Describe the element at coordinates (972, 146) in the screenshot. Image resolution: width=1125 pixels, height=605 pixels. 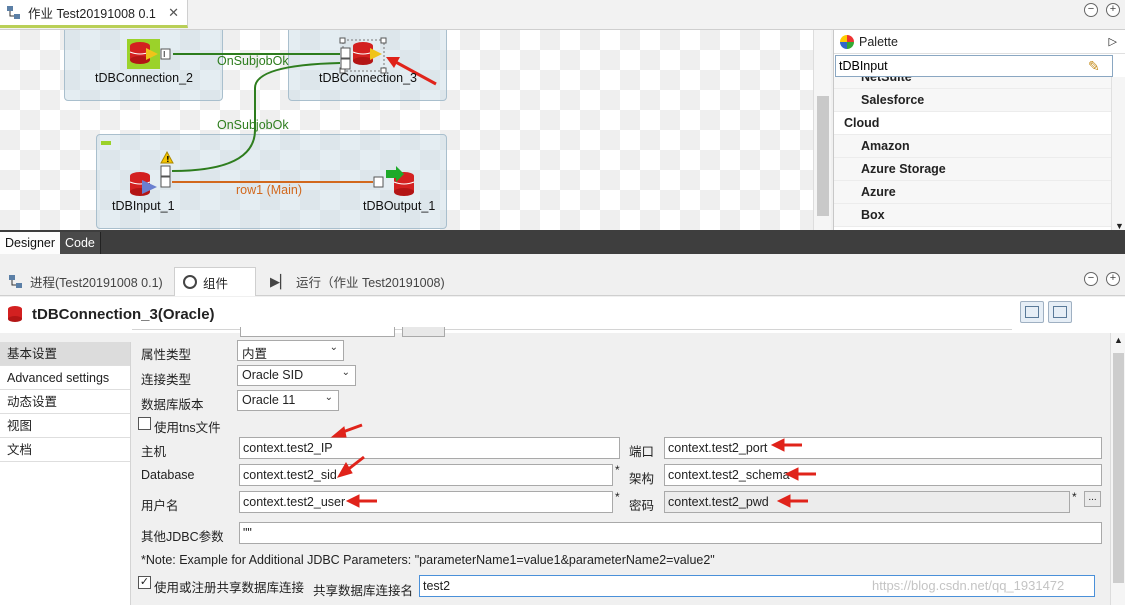
I see `palette-item: Amazon` at that location.